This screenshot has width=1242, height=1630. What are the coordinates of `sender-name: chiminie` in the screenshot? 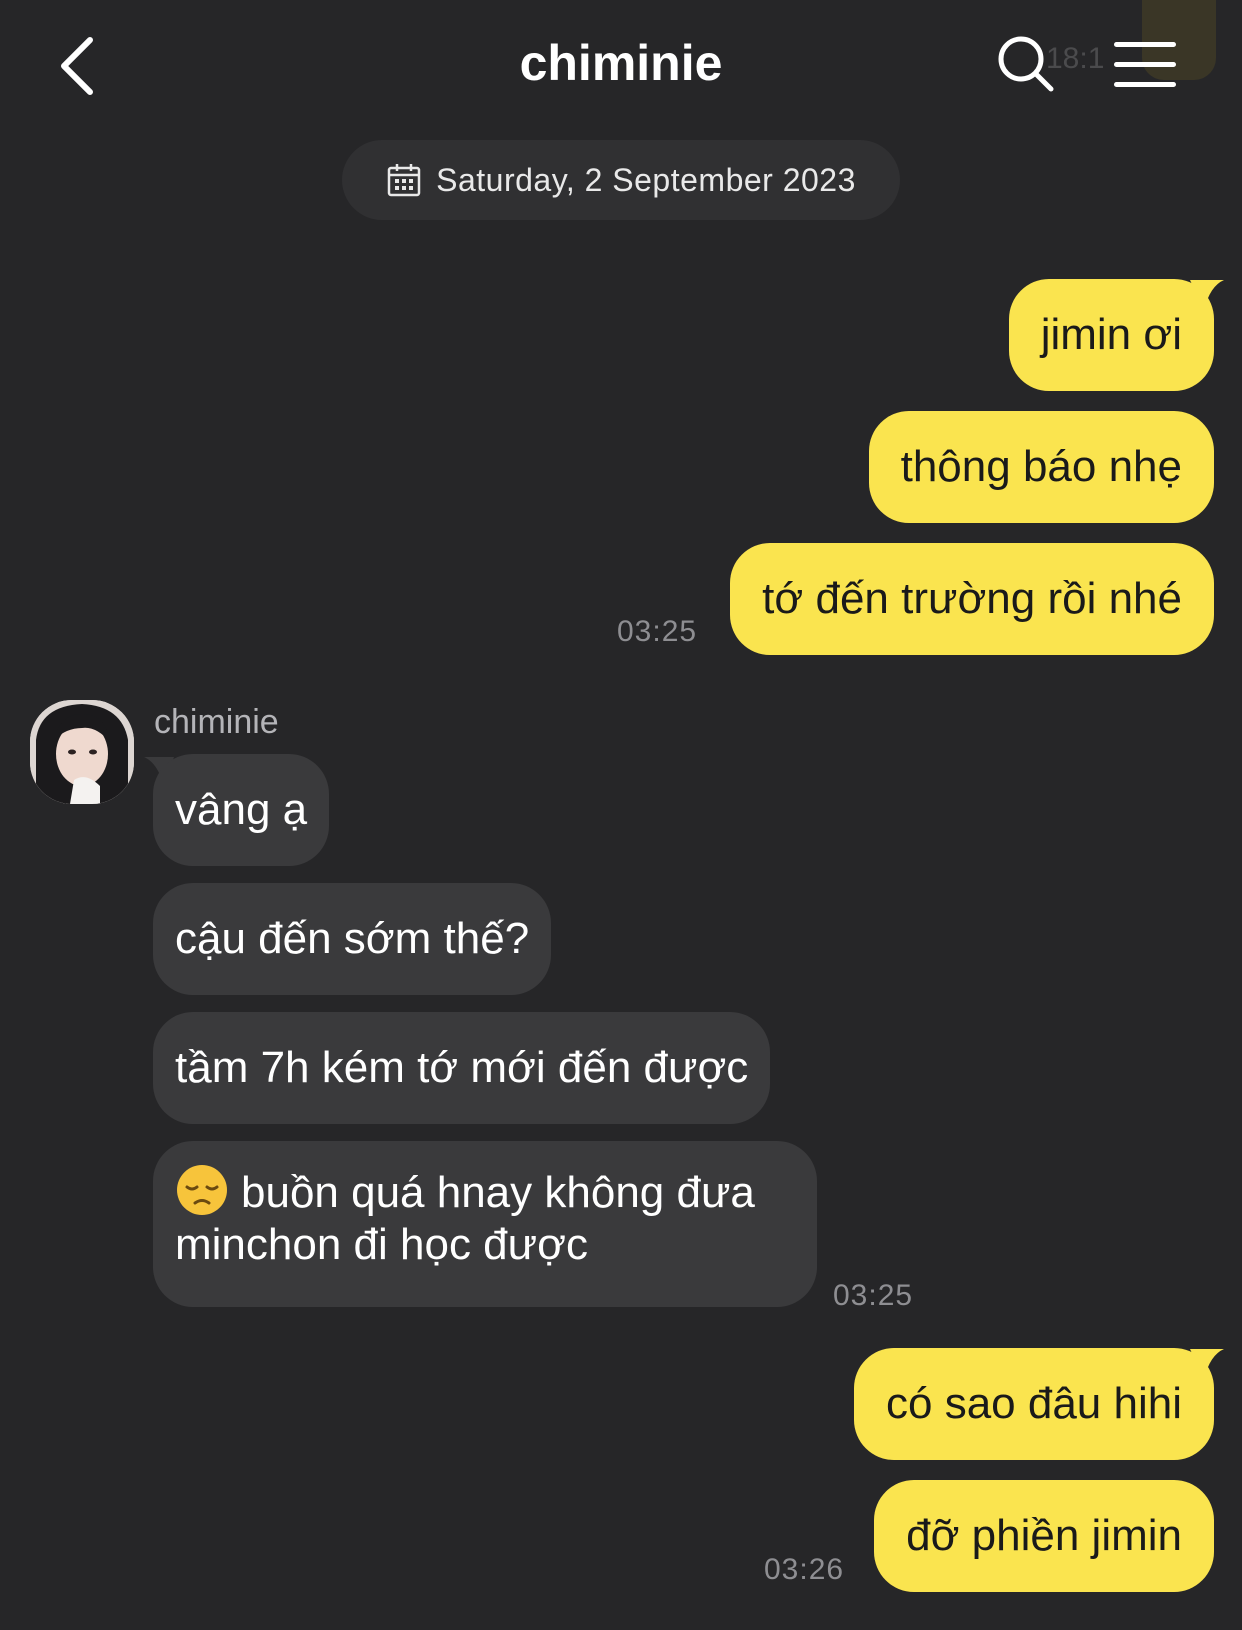 It's located at (216, 722).